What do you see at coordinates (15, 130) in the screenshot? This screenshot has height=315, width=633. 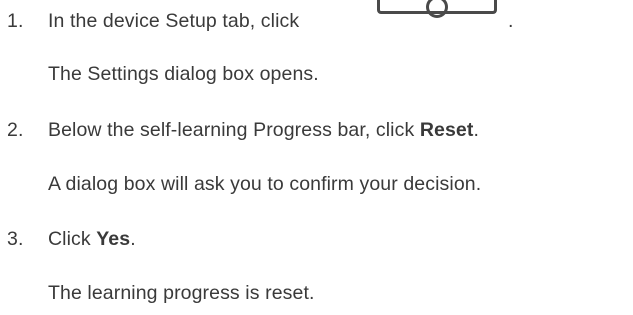 I see `step-2-number: 2.` at bounding box center [15, 130].